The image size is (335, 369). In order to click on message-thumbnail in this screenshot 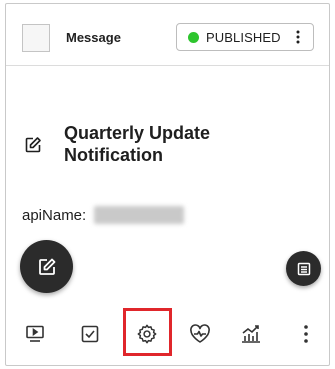, I will do `click(36, 38)`.